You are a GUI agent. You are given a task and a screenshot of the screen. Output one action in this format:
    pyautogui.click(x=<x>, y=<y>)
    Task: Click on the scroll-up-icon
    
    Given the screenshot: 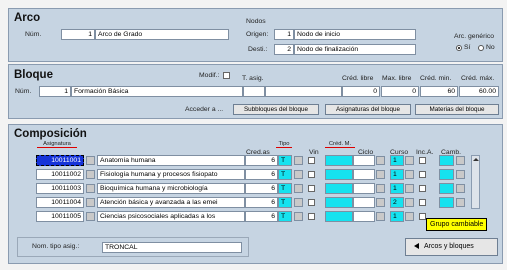 What is the action you would take?
    pyautogui.click(x=476, y=159)
    